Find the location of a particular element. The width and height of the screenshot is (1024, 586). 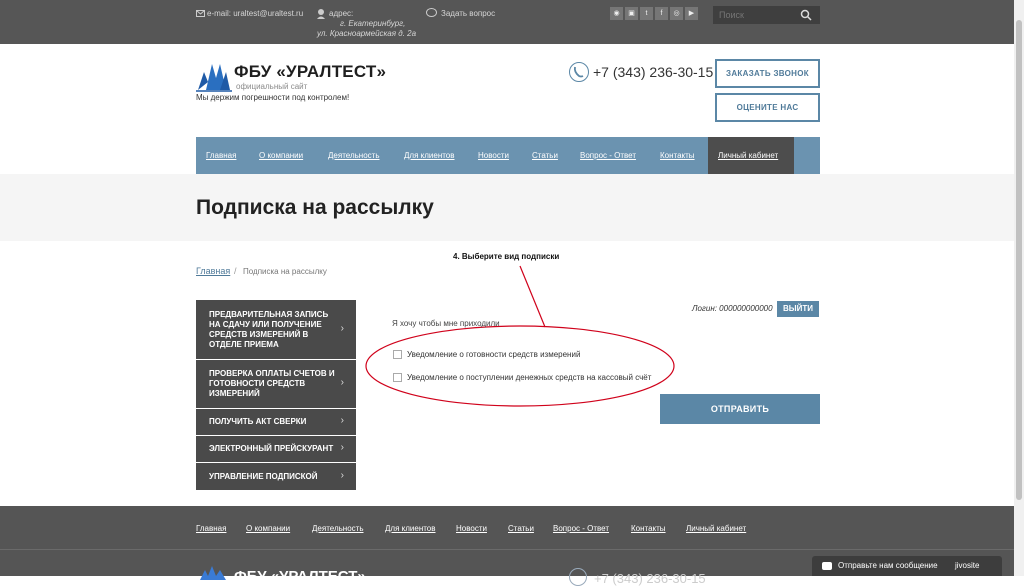

facebook-icon: f is located at coordinates (661, 13).